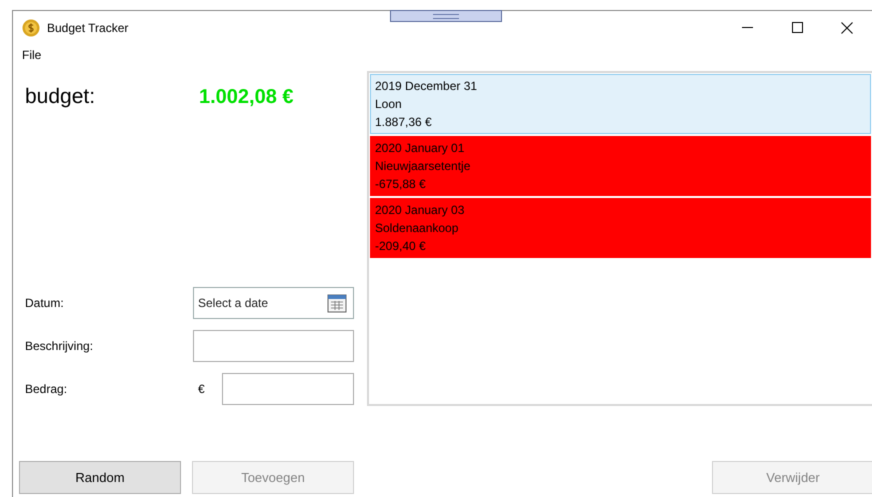 The image size is (872, 497). Describe the element at coordinates (59, 346) in the screenshot. I see `description-label: Beschrijving:` at that location.